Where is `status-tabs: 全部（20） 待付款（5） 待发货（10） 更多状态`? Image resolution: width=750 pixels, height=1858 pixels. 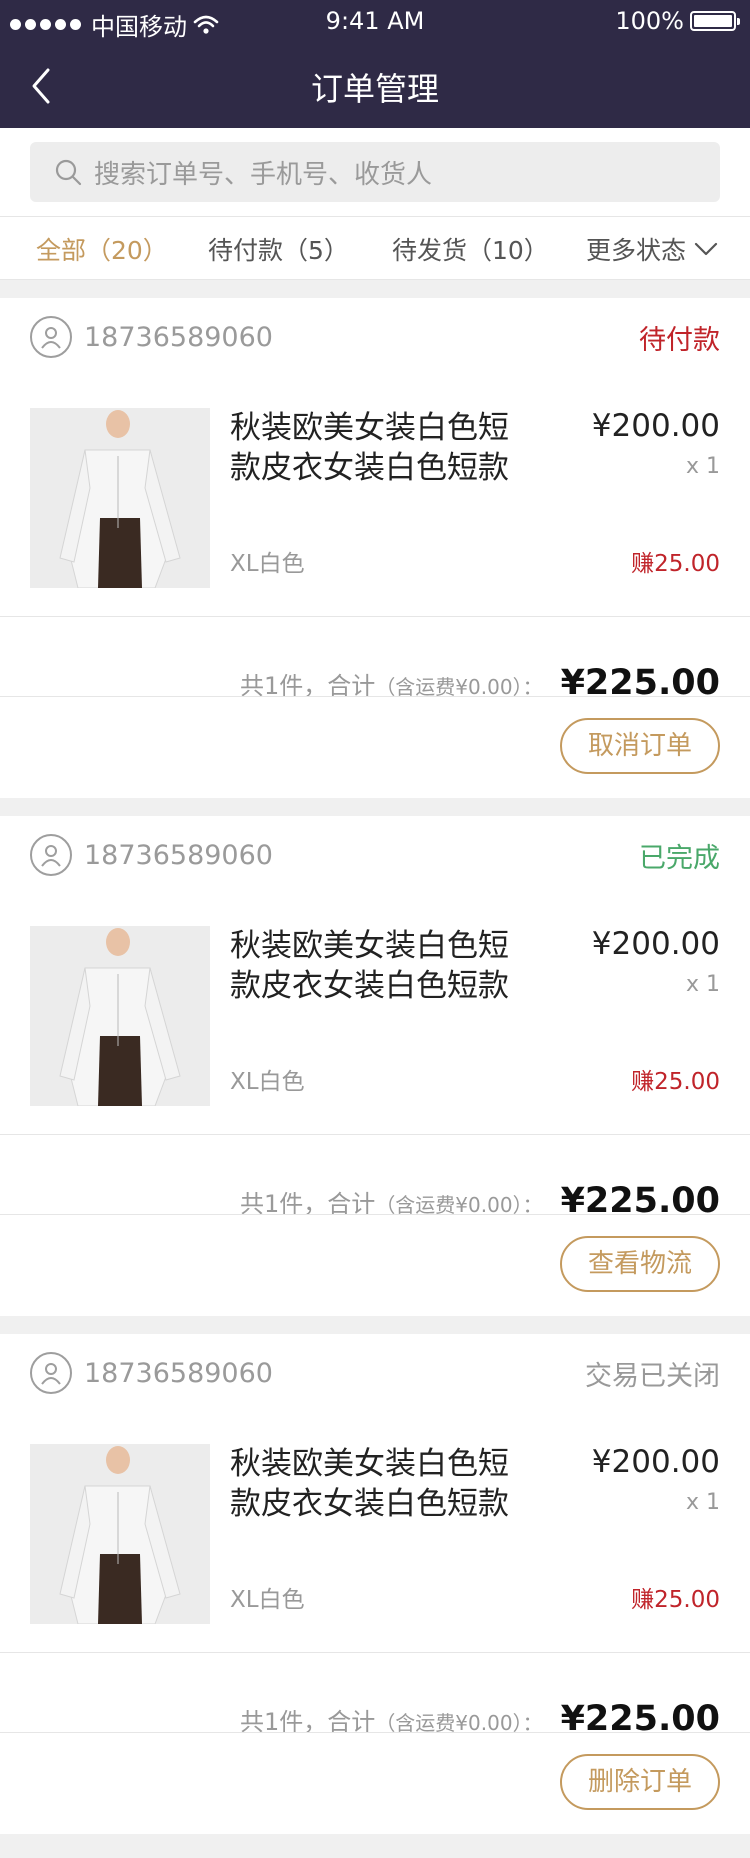
status-tabs: 全部（20） 待付款（5） 待发货（10） 更多状态 is located at coordinates (375, 248).